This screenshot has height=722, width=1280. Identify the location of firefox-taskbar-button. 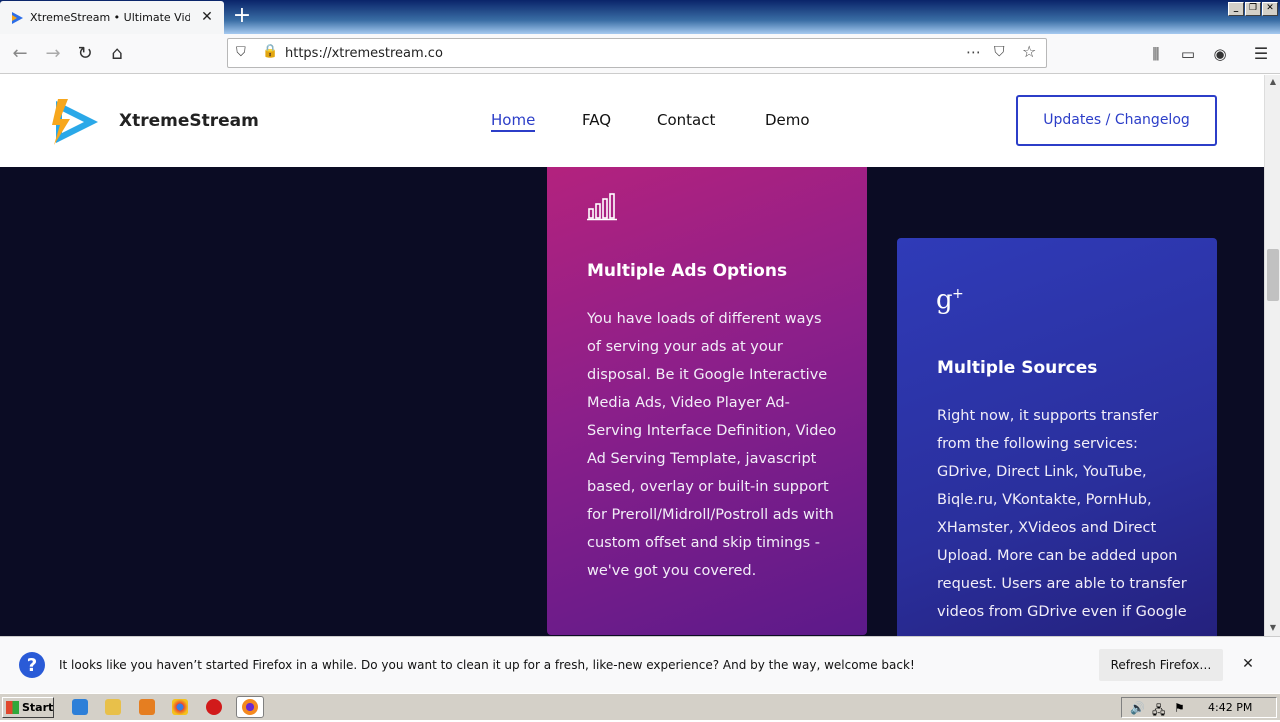
(250, 707).